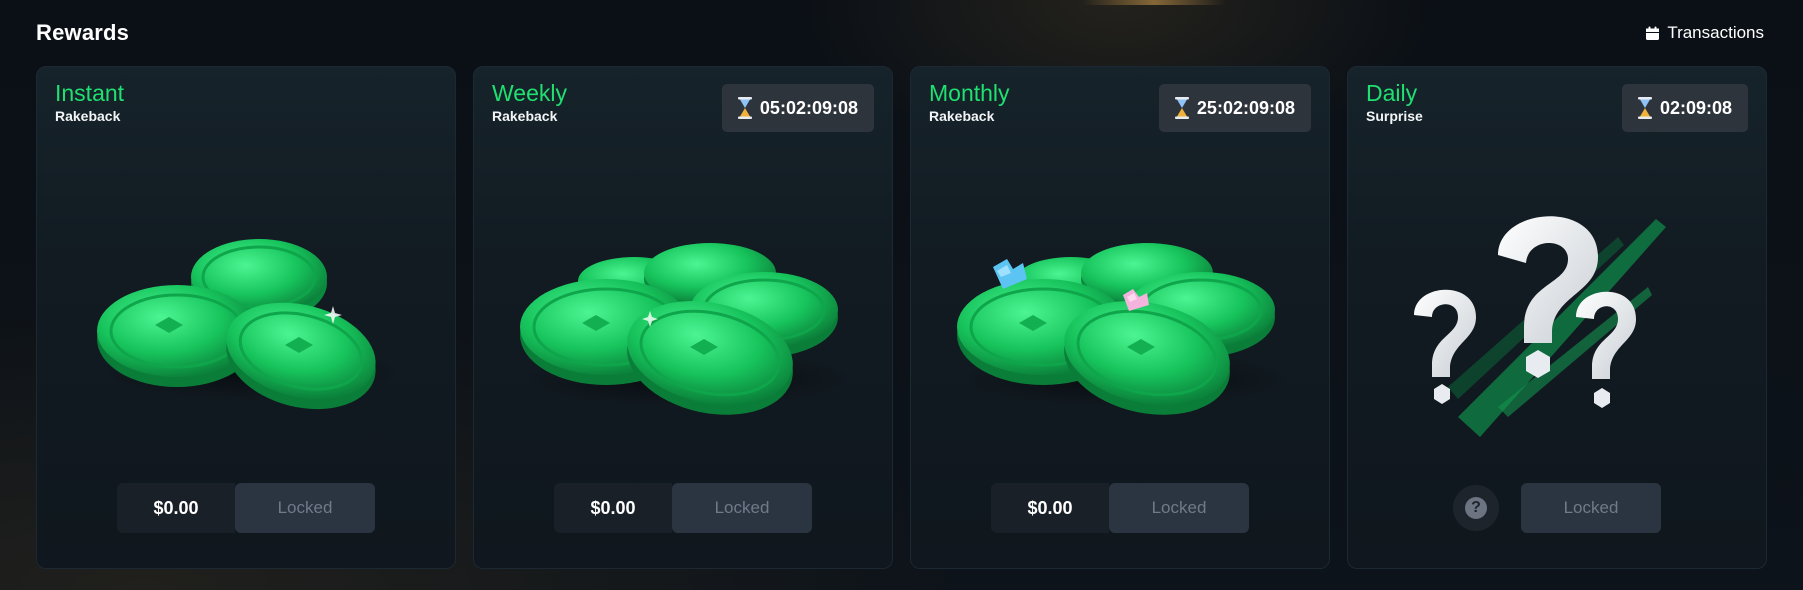  I want to click on calendar-icon, so click(1652, 33).